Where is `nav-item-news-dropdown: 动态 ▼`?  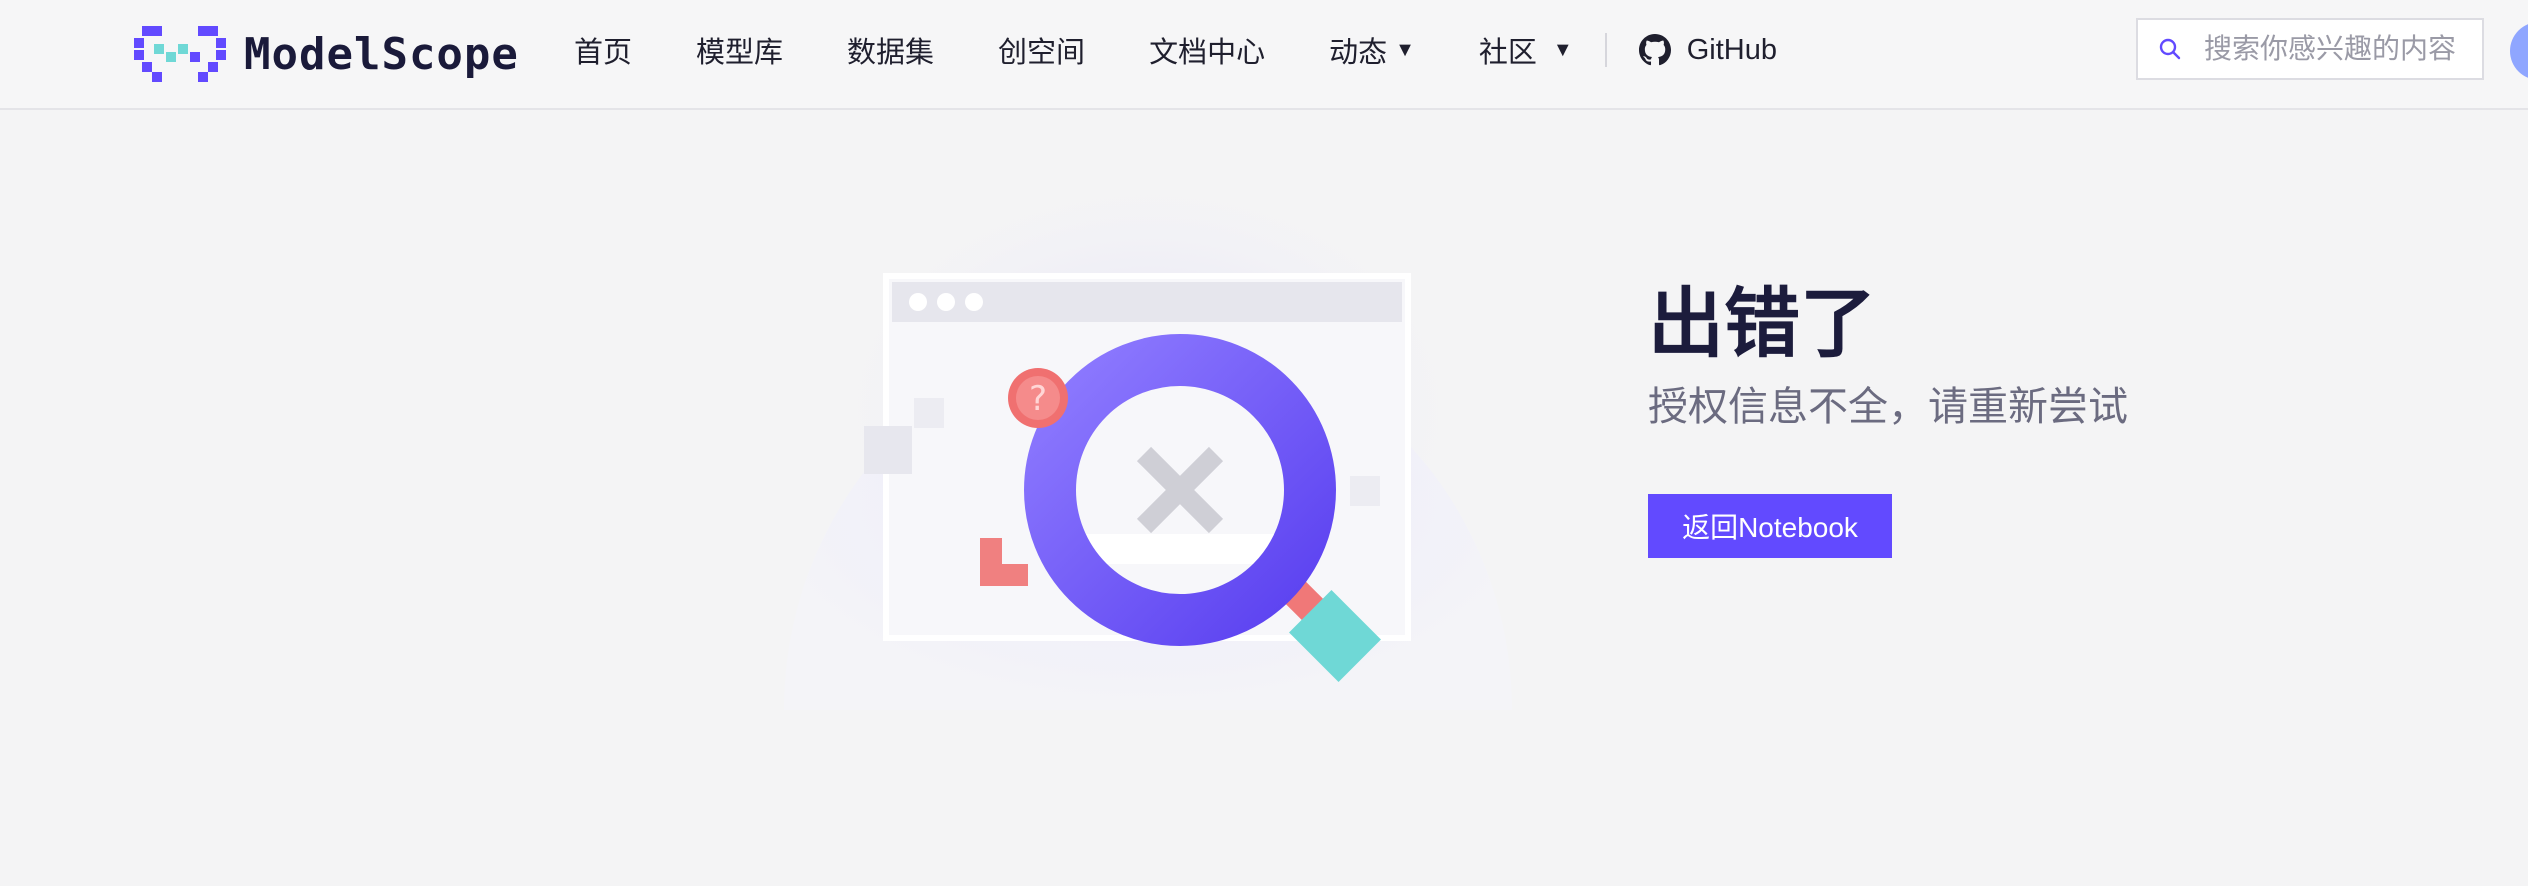
nav-item-news-dropdown: 动态 ▼ is located at coordinates (1372, 50).